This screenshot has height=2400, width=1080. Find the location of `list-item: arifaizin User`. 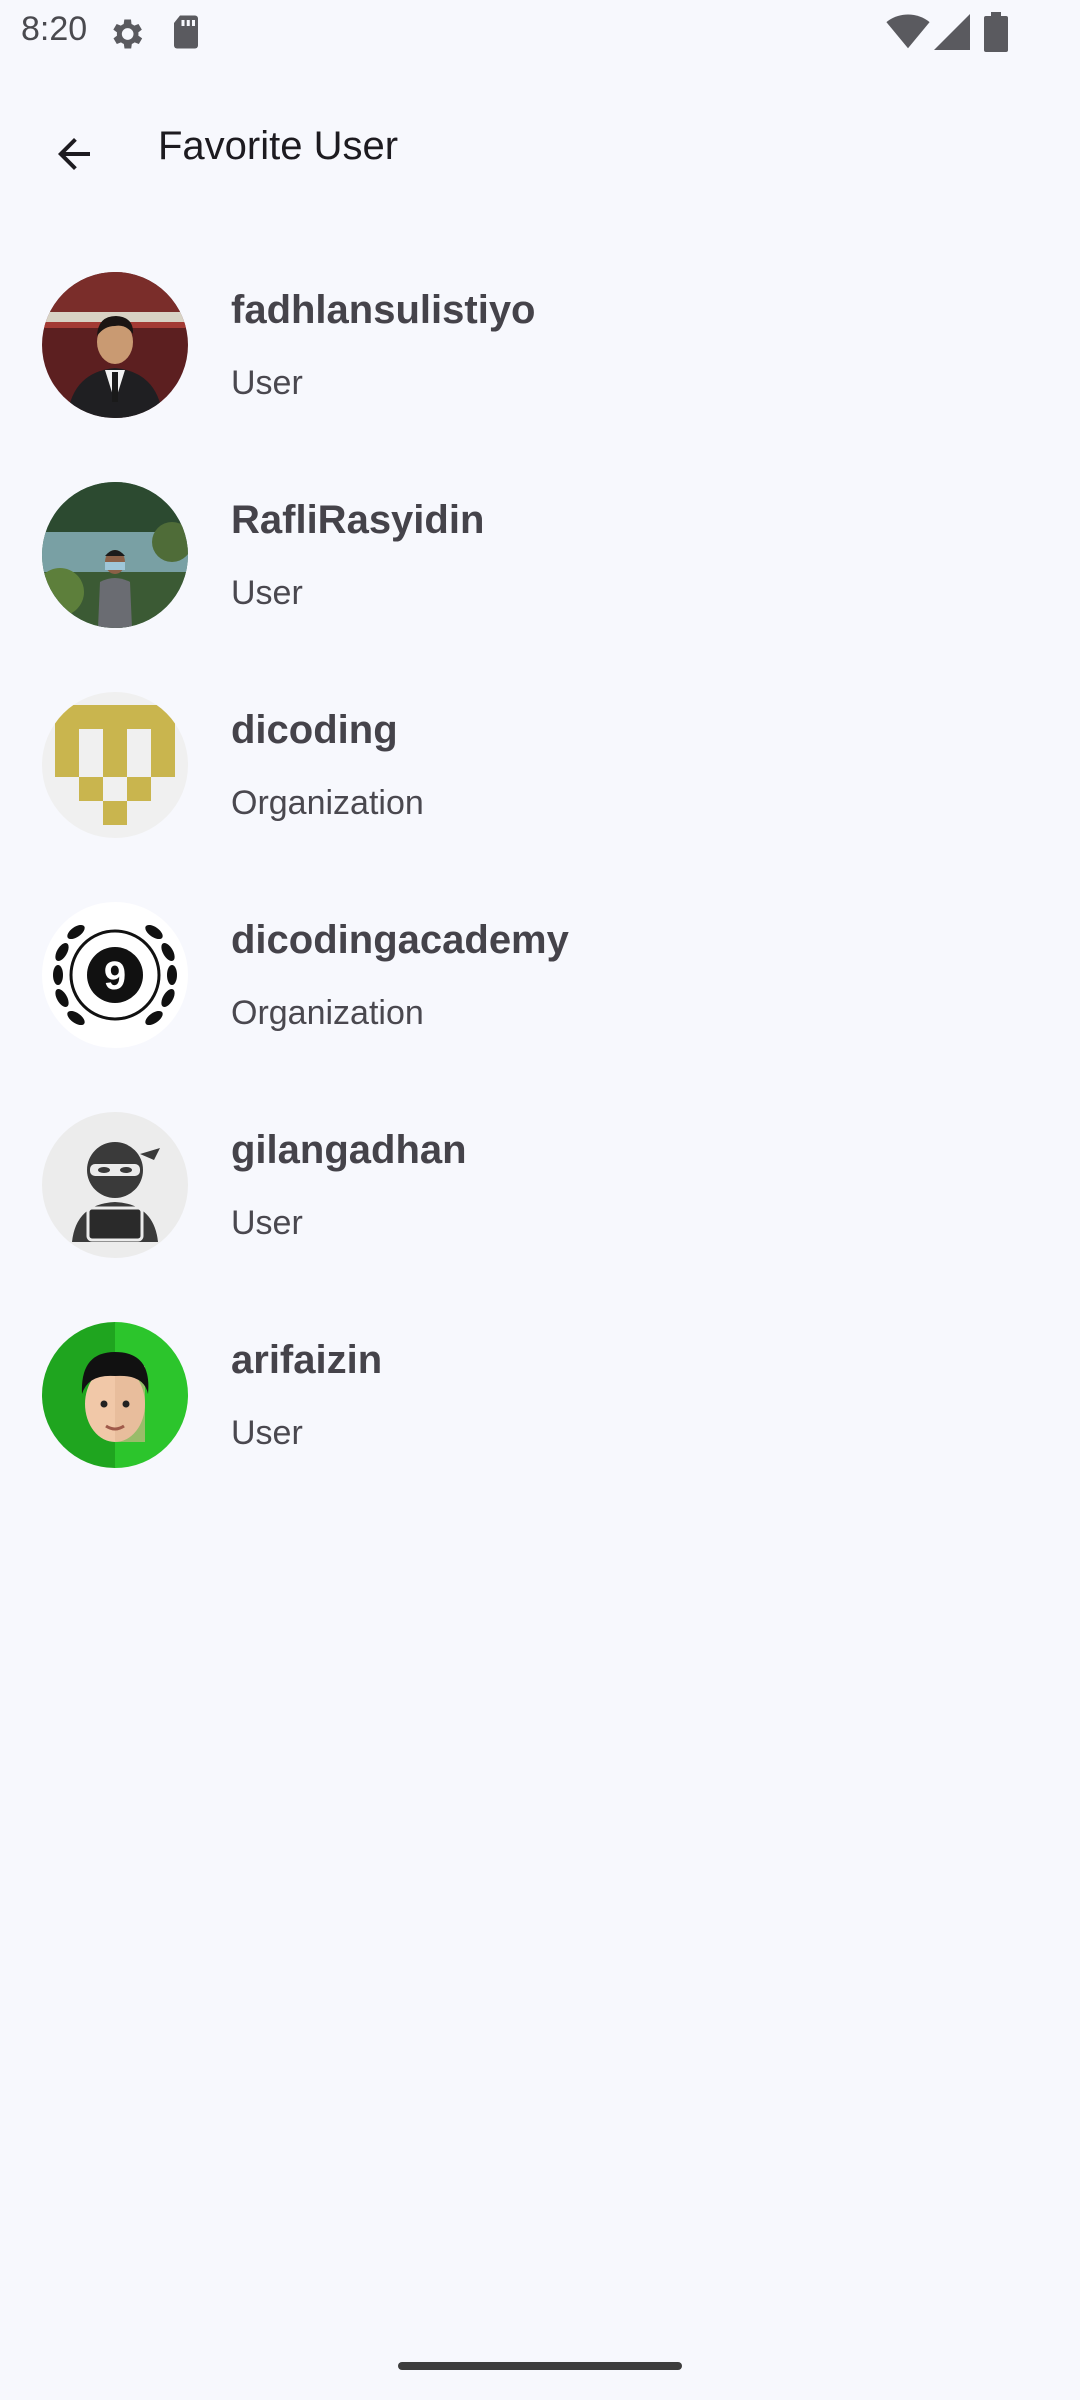

list-item: arifaizin User is located at coordinates (540, 1411).